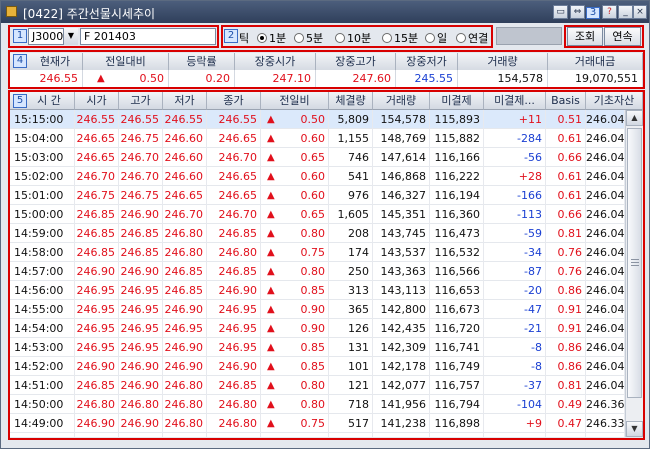 The image size is (650, 449). Describe the element at coordinates (634, 429) in the screenshot. I see `scroll-down-icon: ▼` at that location.